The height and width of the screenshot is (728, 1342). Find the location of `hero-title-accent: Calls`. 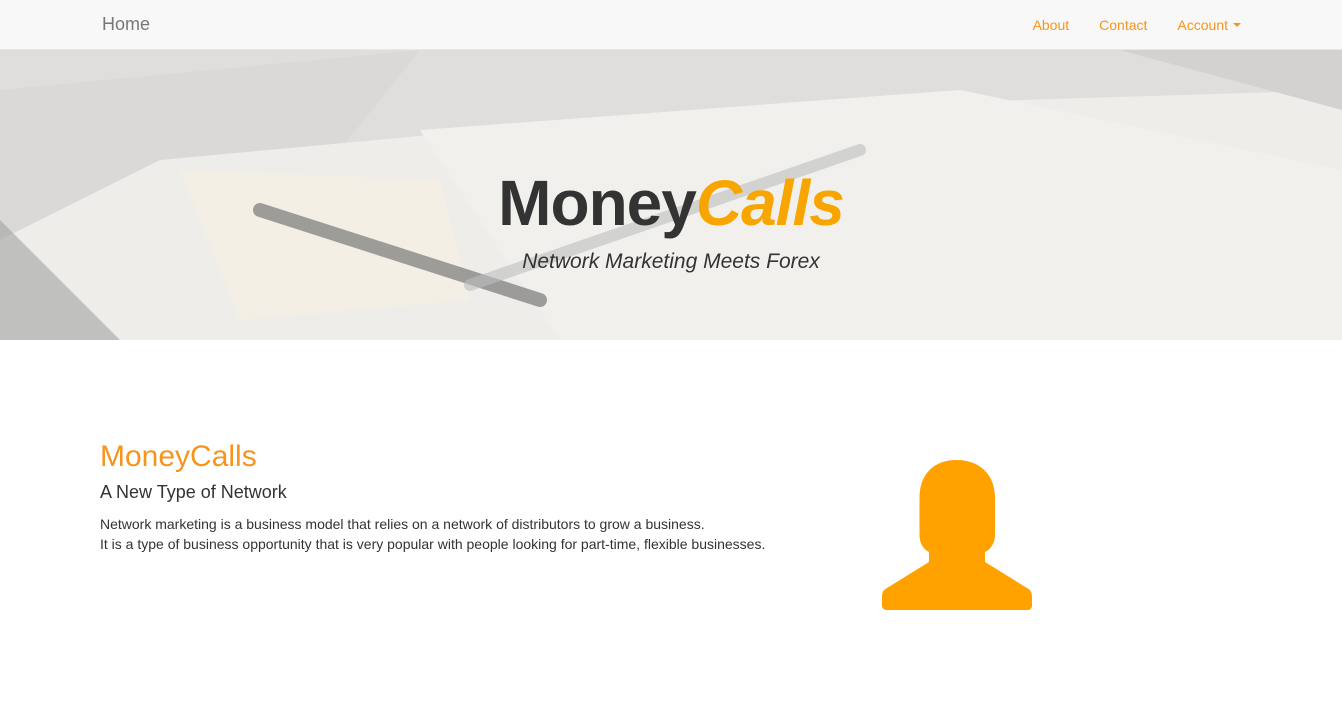

hero-title-accent: Calls is located at coordinates (770, 203).